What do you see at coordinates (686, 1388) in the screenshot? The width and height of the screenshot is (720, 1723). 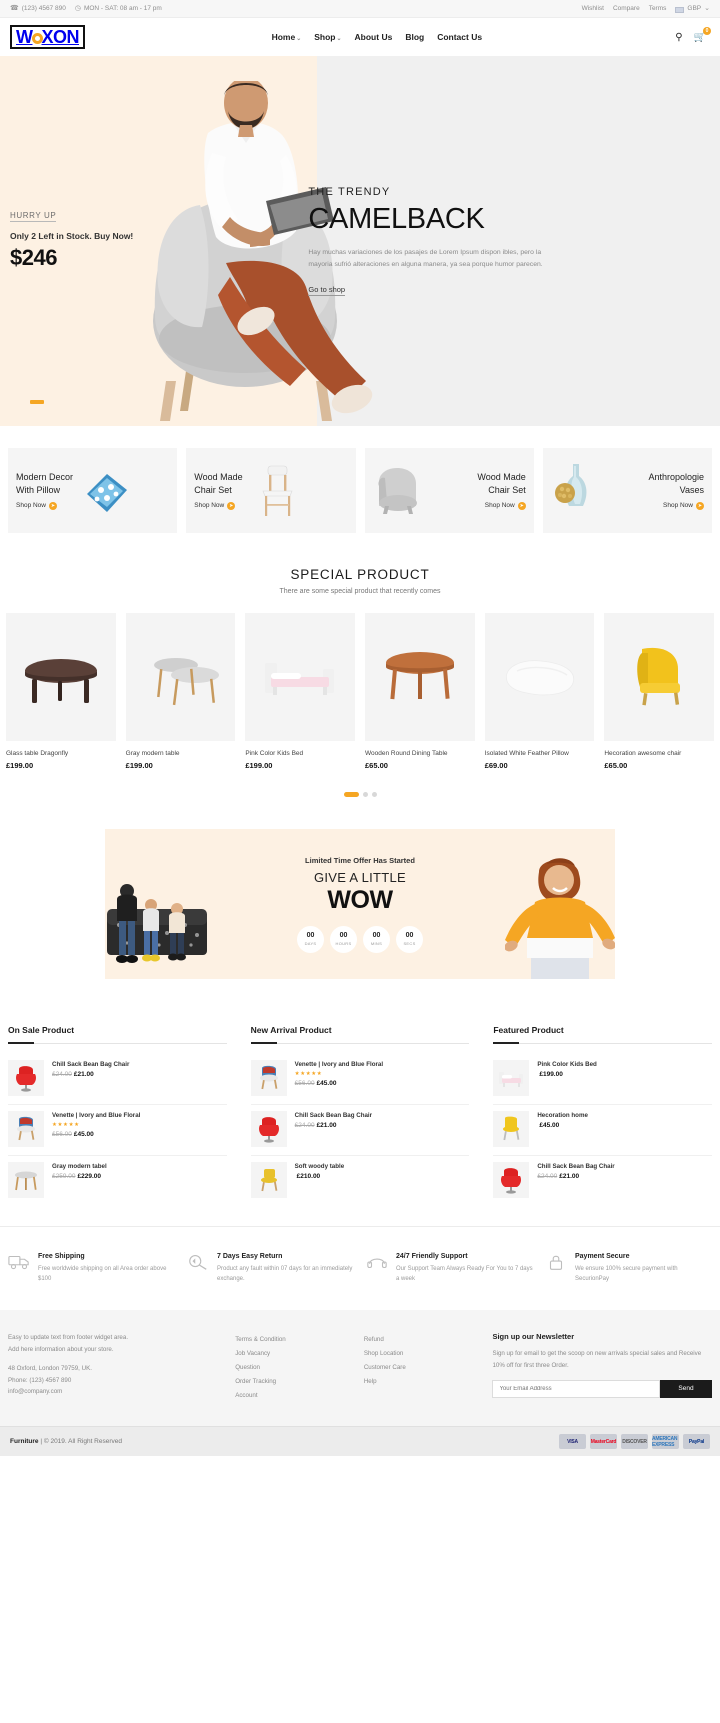 I see `newsletter-send-button: Send` at bounding box center [686, 1388].